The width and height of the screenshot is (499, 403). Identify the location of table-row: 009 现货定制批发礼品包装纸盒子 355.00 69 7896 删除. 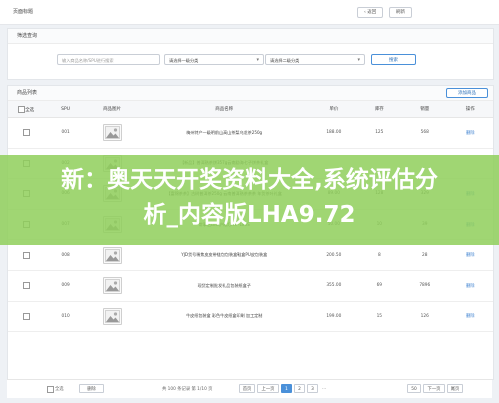
(250, 286).